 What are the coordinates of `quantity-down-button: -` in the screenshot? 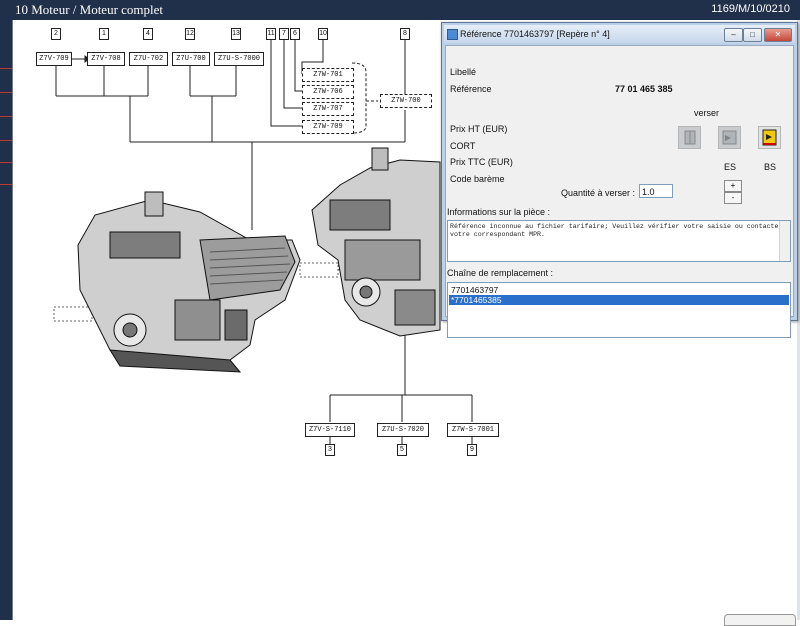 It's located at (733, 198).